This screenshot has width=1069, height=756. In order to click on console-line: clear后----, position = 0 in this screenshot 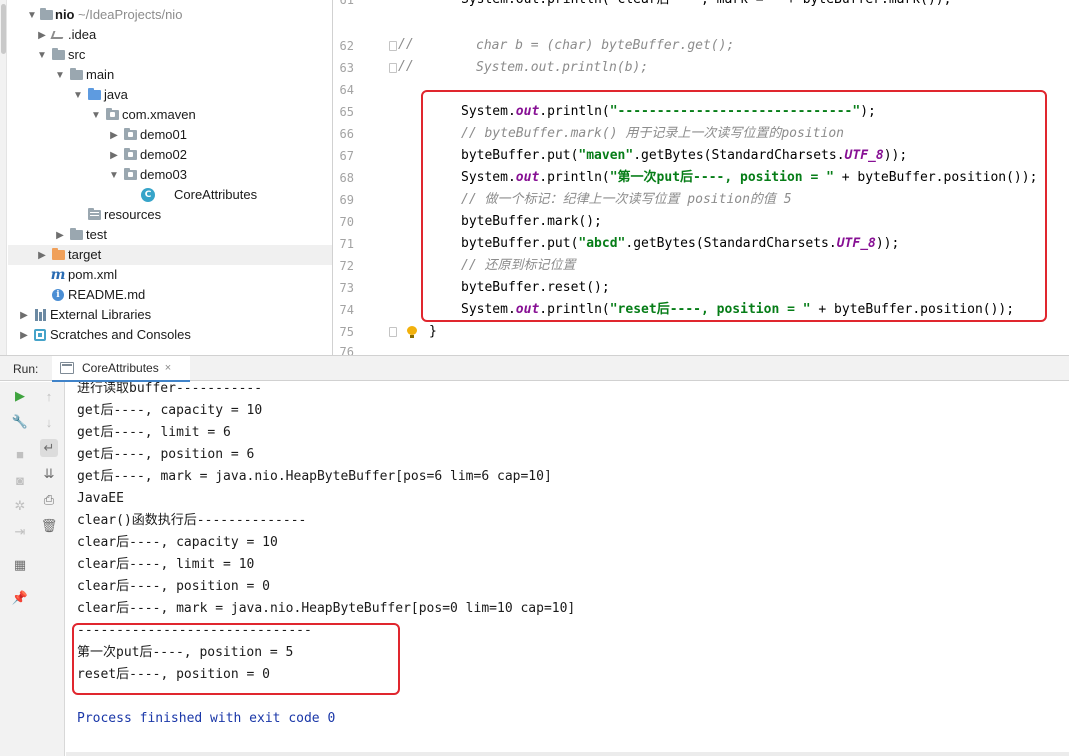, I will do `click(174, 586)`.